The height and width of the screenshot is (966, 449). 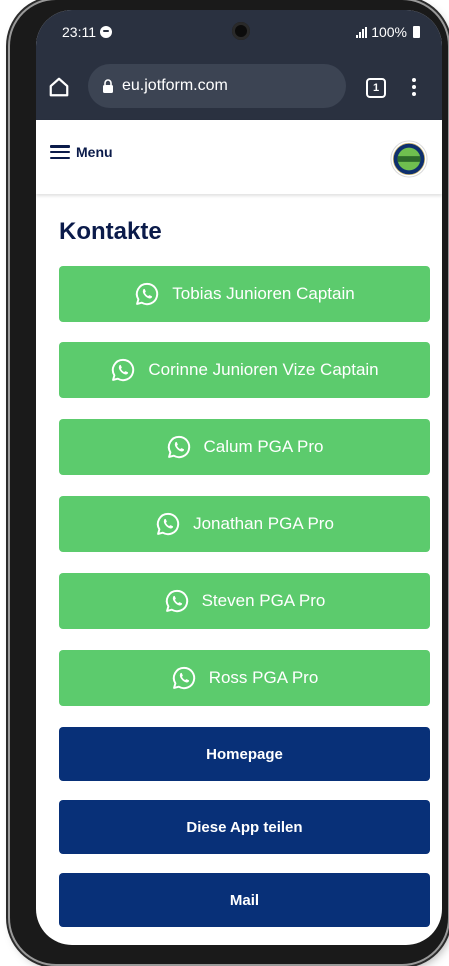 I want to click on tabs-count-icon: 1, so click(x=376, y=88).